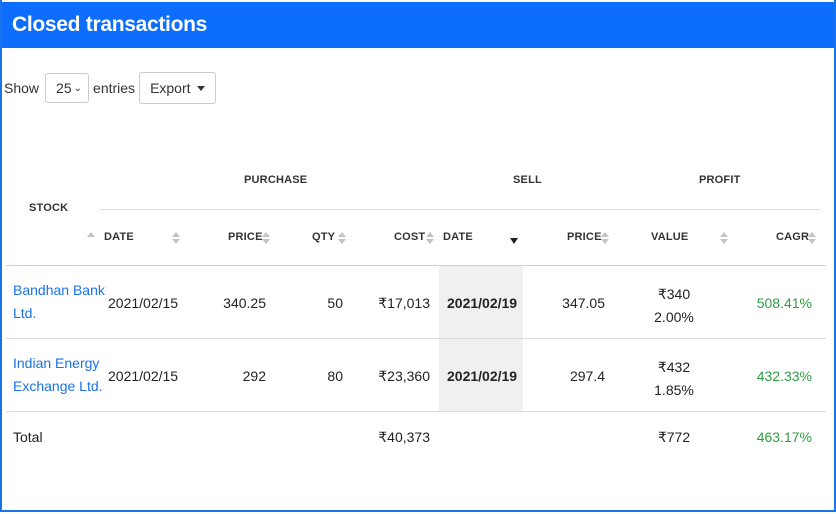  Describe the element at coordinates (276, 180) in the screenshot. I see `group-header-purchase: PURCHASE` at that location.